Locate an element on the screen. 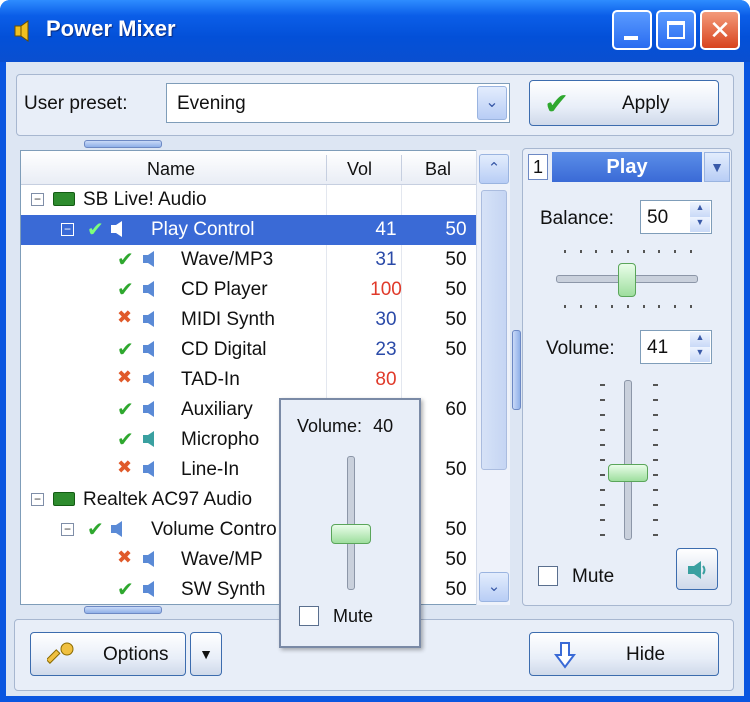 Image resolution: width=750 pixels, height=702 pixels. line-name: Play is located at coordinates (627, 167).